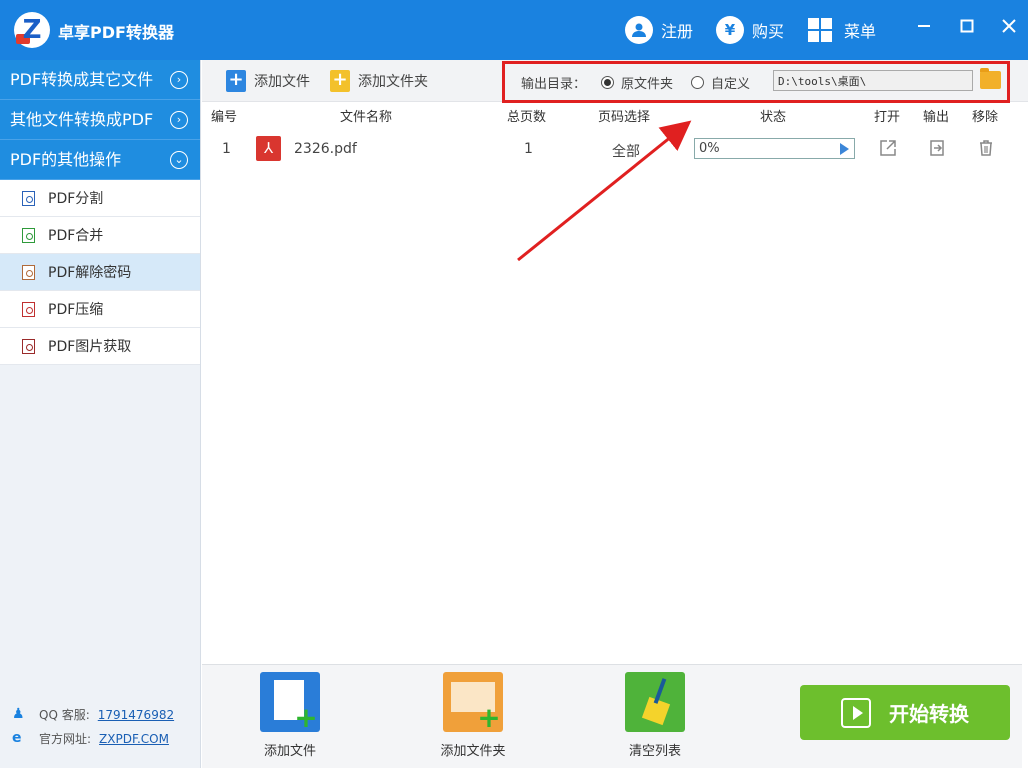  Describe the element at coordinates (473, 751) in the screenshot. I see `add-folder-button-label: 添加文件夹` at that location.